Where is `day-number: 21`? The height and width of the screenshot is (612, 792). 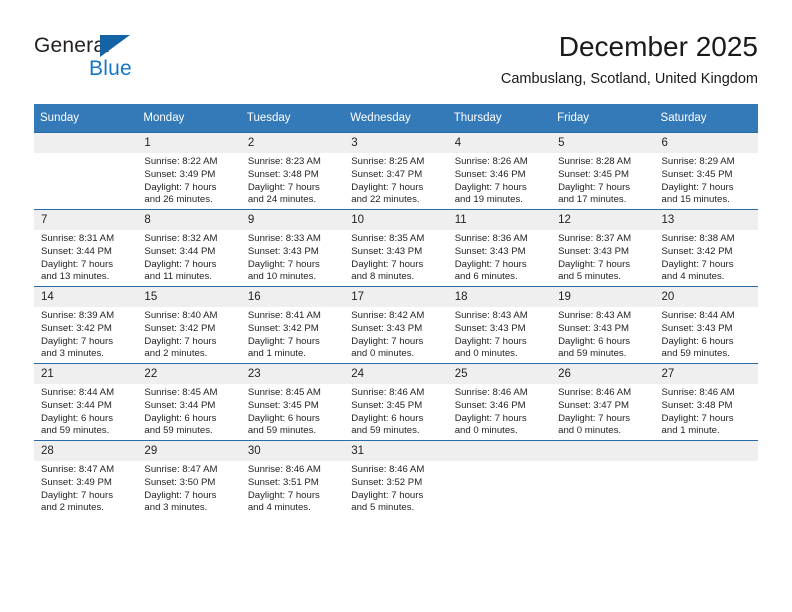
day-number: 21 is located at coordinates (86, 374).